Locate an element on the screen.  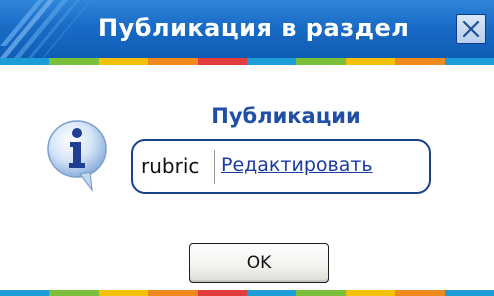
bottom-color-strip is located at coordinates (247, 293).